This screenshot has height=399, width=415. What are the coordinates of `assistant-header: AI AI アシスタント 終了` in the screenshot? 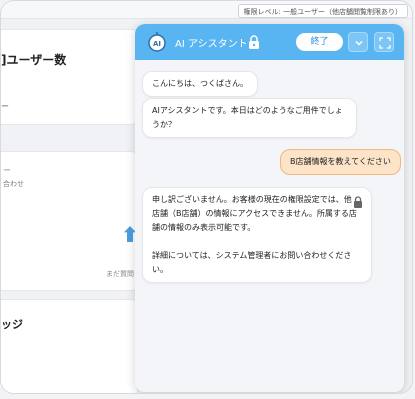 It's located at (269, 42).